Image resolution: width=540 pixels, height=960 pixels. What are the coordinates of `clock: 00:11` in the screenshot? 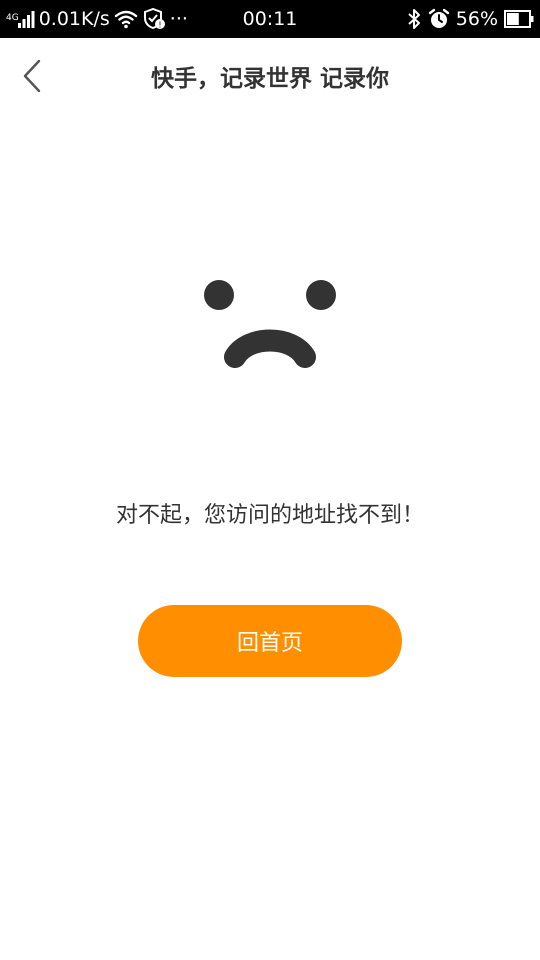 It's located at (270, 18).